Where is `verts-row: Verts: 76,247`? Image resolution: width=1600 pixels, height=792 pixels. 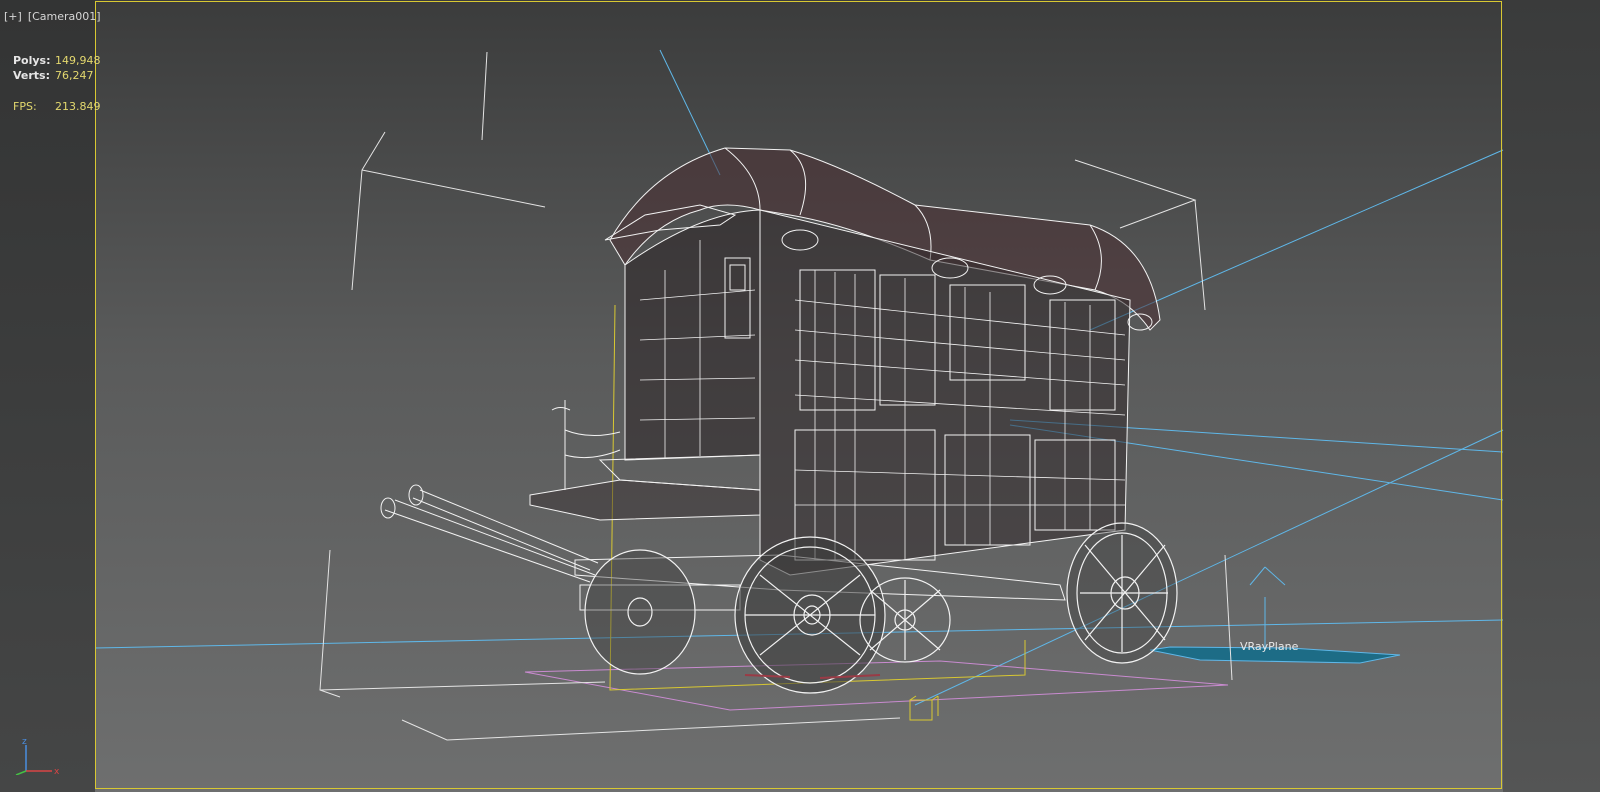 verts-row: Verts: 76,247 is located at coordinates (57, 75).